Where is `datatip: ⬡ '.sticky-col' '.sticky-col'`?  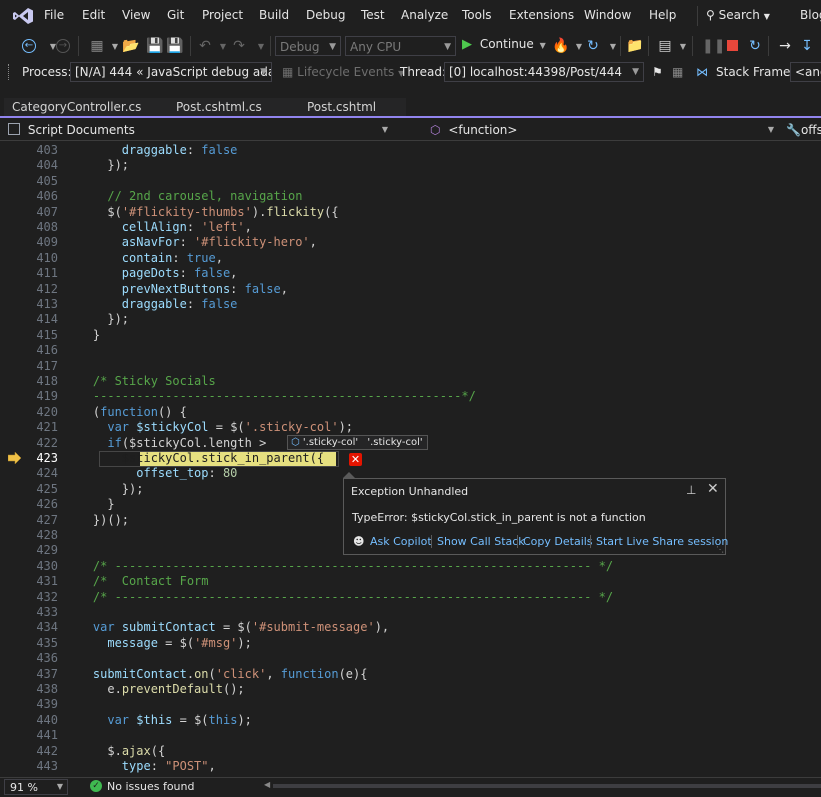
datatip: ⬡ '.sticky-col' '.sticky-col' is located at coordinates (357, 442).